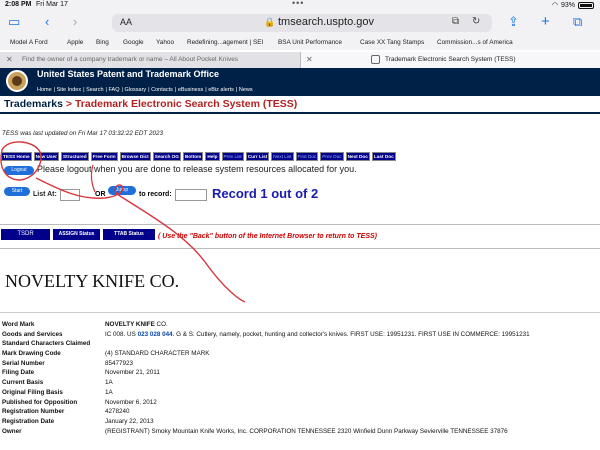 The height and width of the screenshot is (450, 600). What do you see at coordinates (383, 156) in the screenshot?
I see `nav-button-last-doc: Last Doc` at bounding box center [383, 156].